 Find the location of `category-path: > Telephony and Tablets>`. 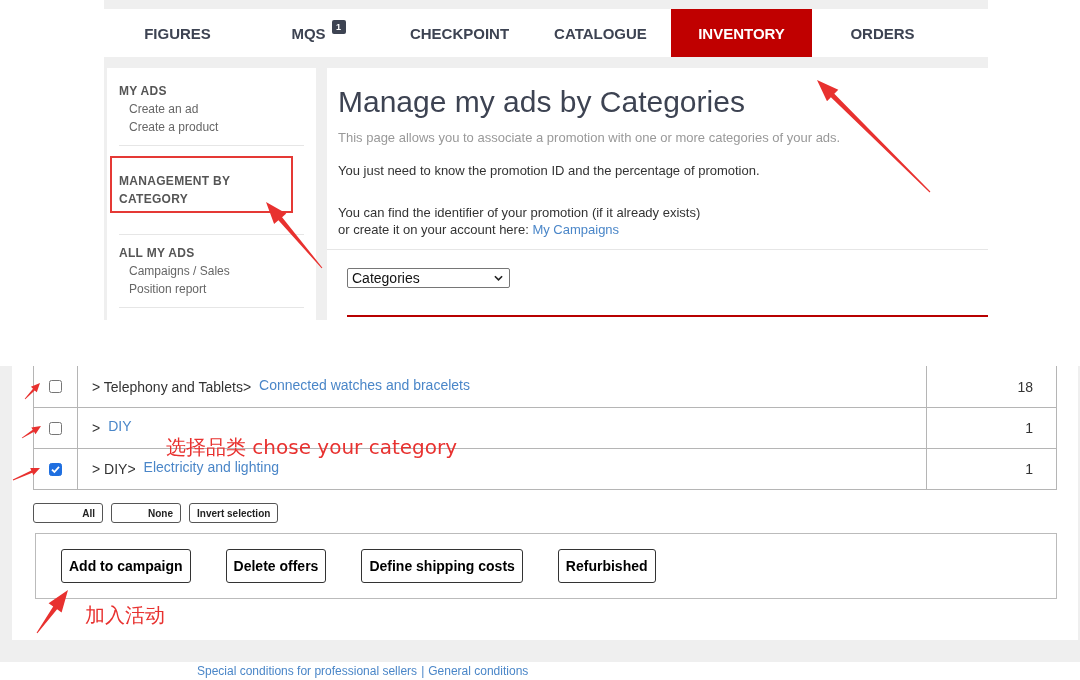

category-path: > Telephony and Tablets> is located at coordinates (172, 386).